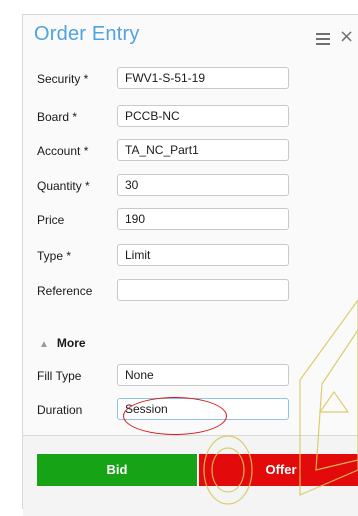 This screenshot has height=516, width=358. I want to click on board-label: Board *, so click(57, 117).